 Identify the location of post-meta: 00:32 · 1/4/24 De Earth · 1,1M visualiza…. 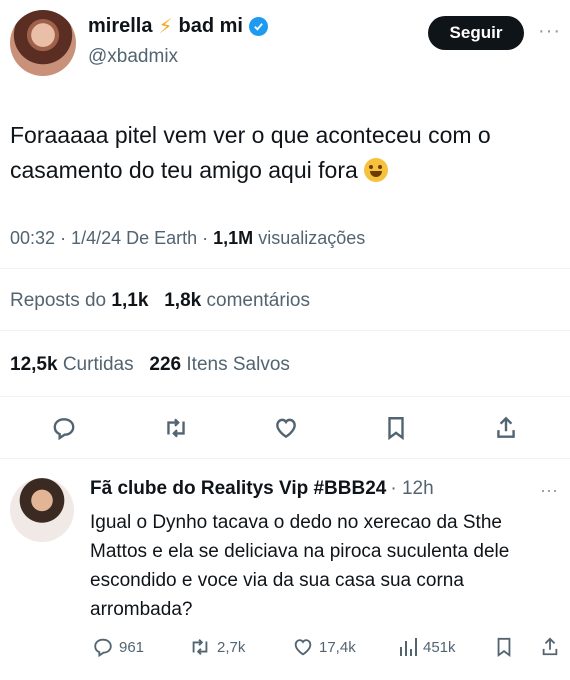
(187, 238).